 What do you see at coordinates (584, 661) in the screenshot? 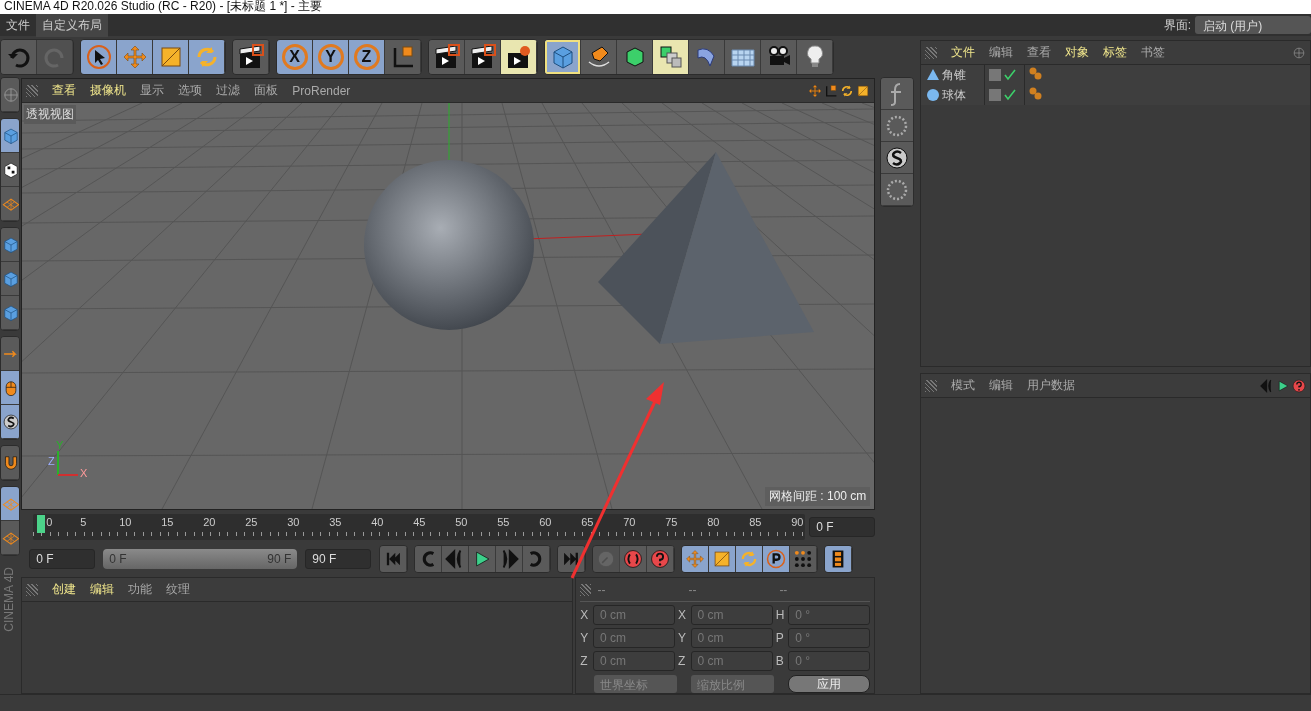
I see `axis-label: Z` at bounding box center [584, 661].